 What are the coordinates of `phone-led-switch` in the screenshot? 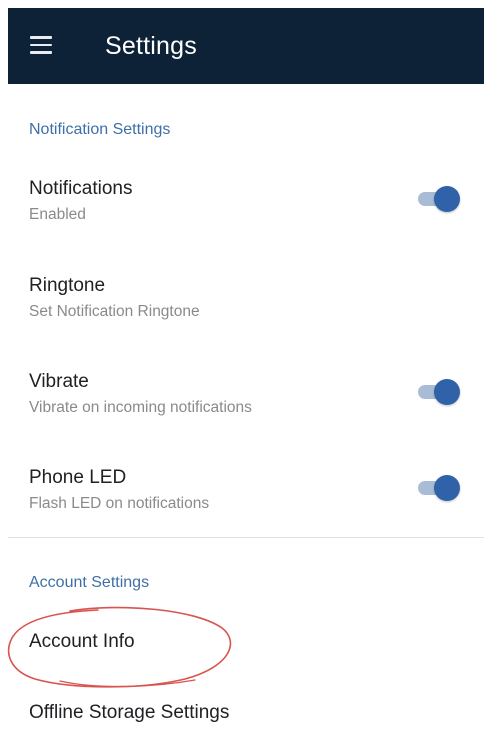 It's located at (440, 488).